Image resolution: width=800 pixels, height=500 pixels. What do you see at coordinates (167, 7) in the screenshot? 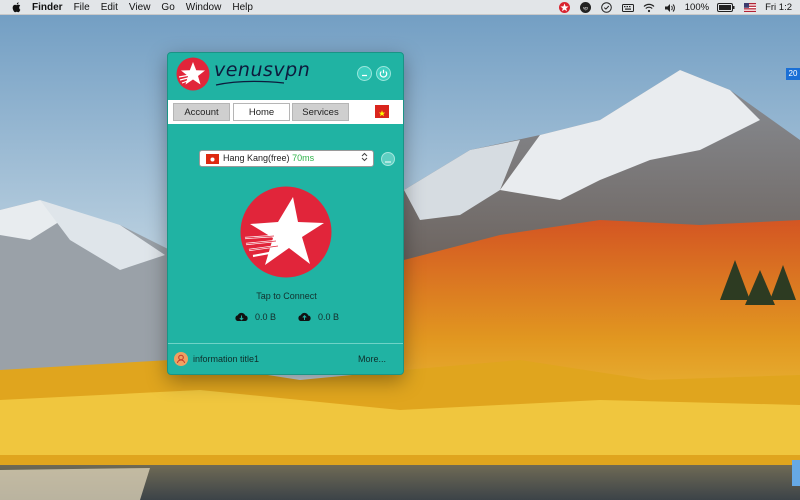
I see `menu-go: Go` at bounding box center [167, 7].